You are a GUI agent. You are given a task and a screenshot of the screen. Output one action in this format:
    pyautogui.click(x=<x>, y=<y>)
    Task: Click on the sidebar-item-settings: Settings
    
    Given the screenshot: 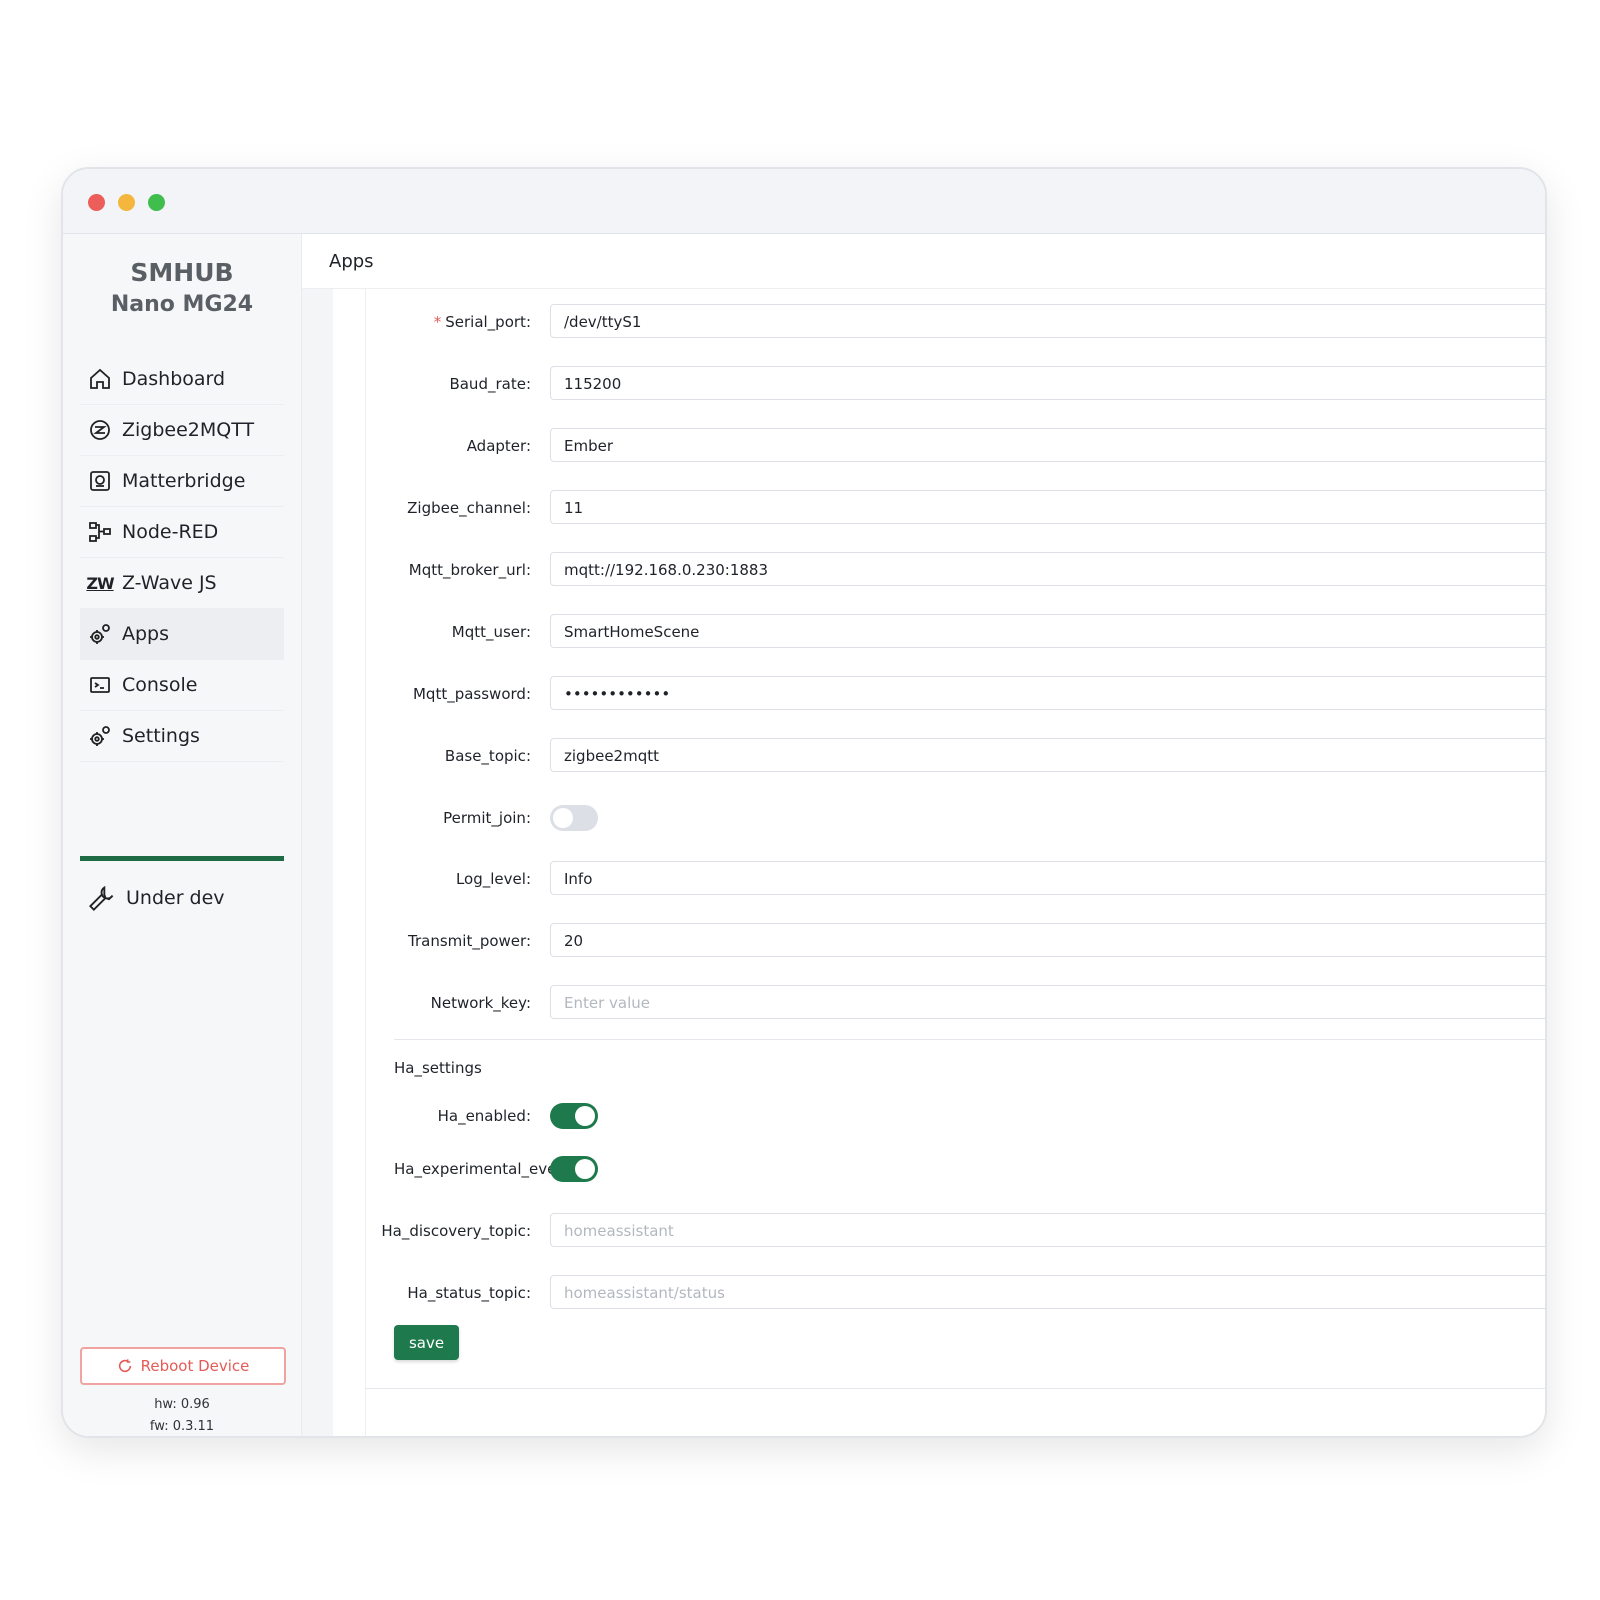 What is the action you would take?
    pyautogui.click(x=182, y=736)
    